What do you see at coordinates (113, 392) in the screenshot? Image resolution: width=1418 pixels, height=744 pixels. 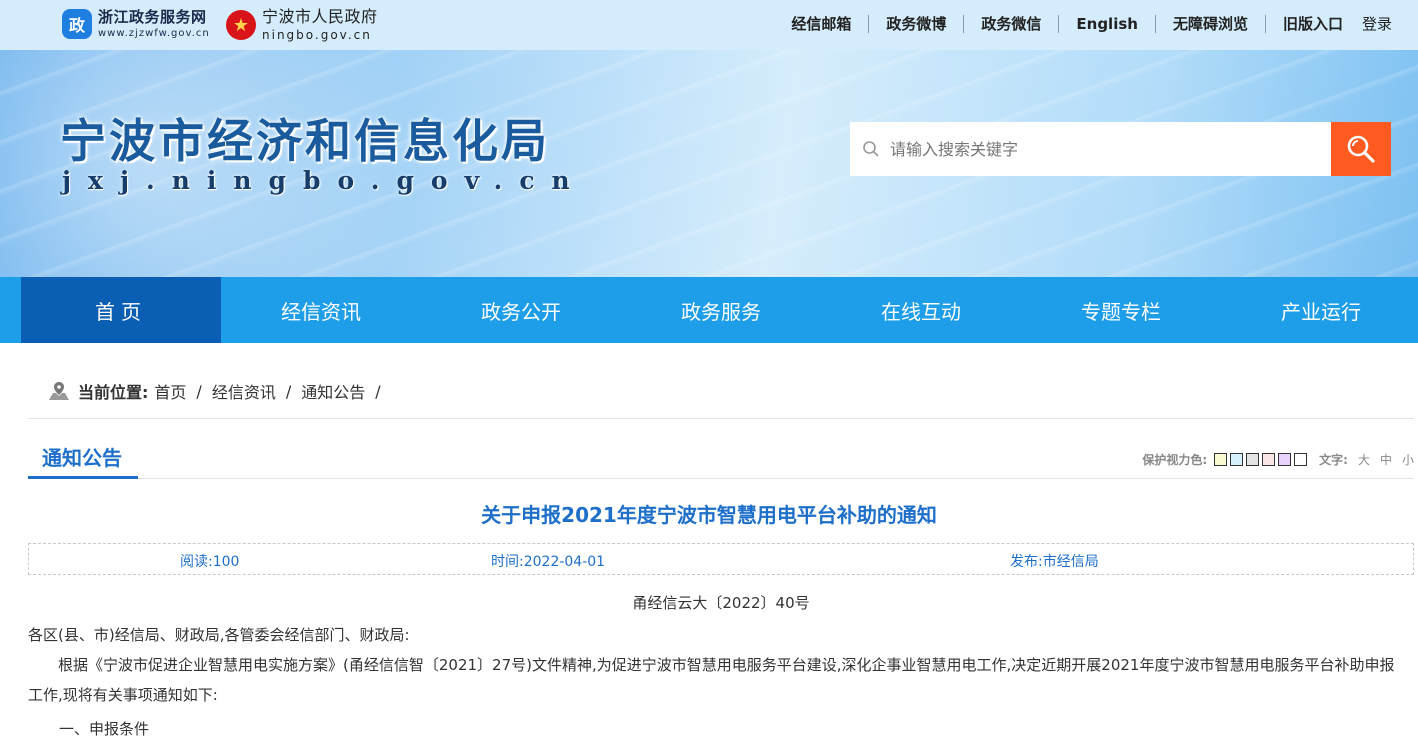 I see `breadcrumb-label: 当前位置:` at bounding box center [113, 392].